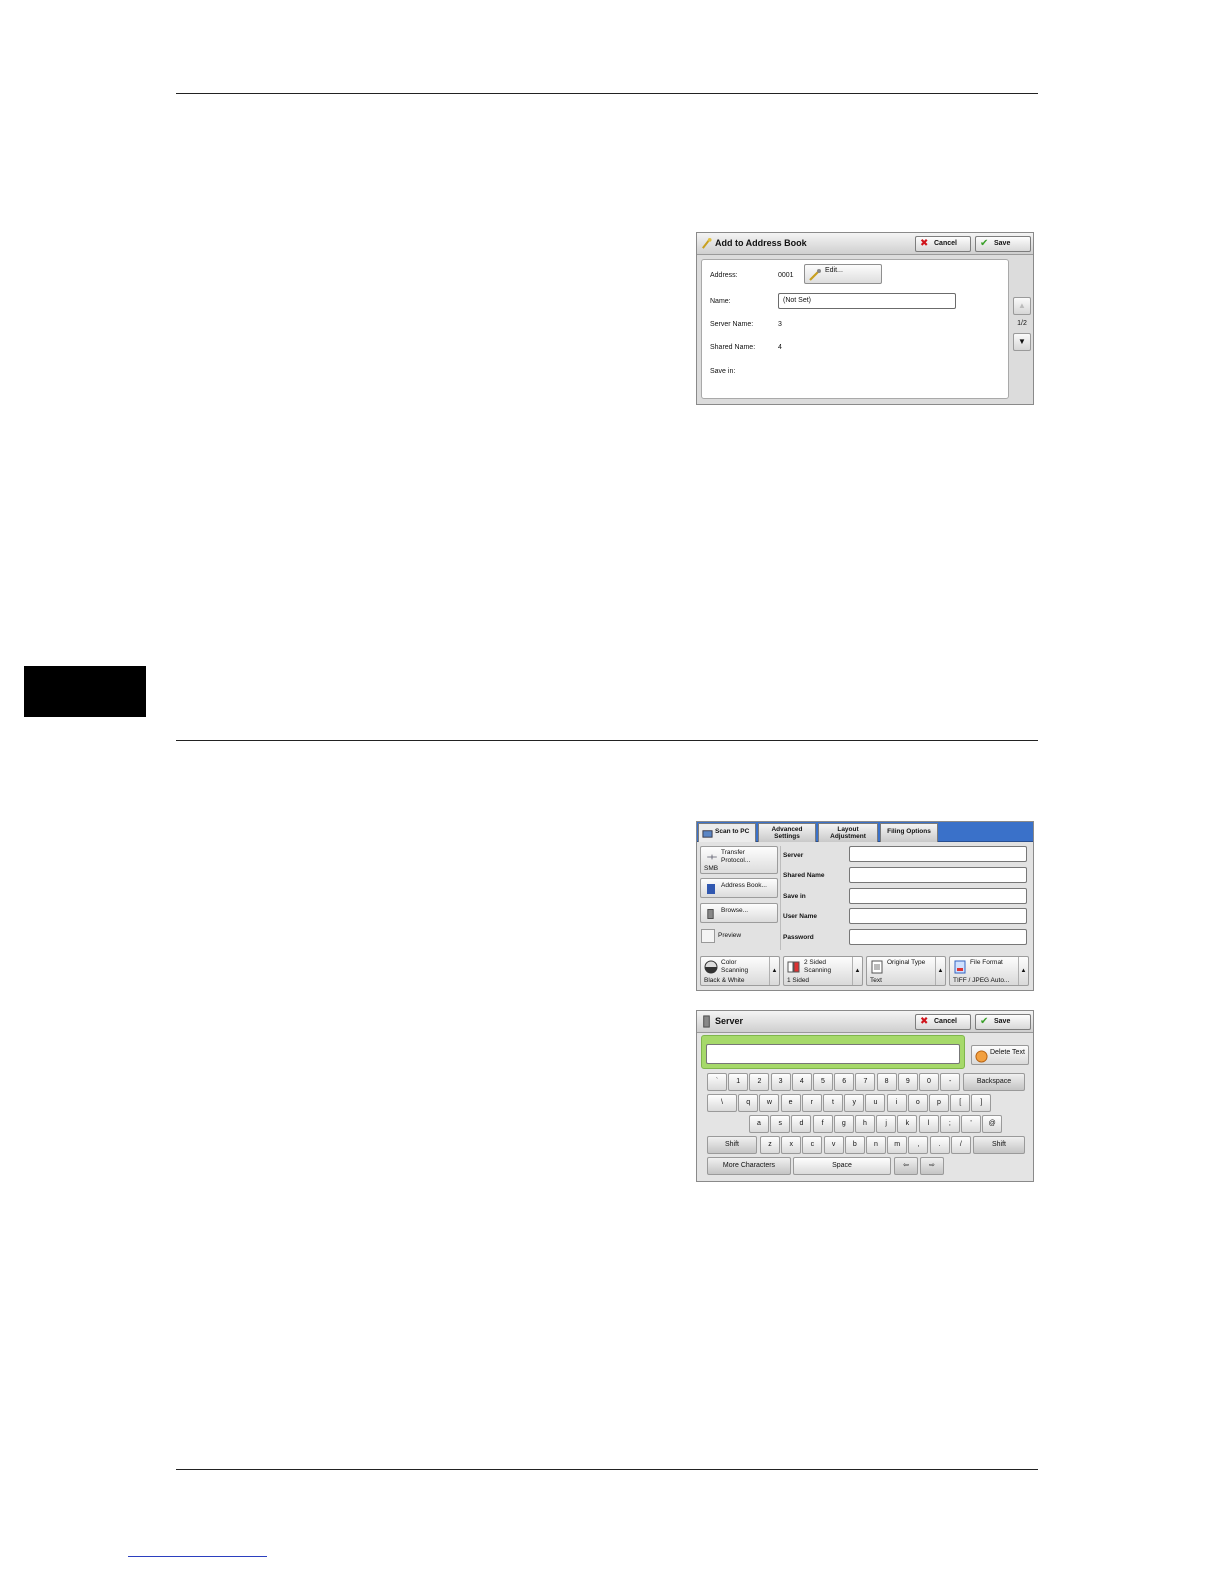 This screenshot has height=1584, width=1224. I want to click on key: l, so click(928, 1124).